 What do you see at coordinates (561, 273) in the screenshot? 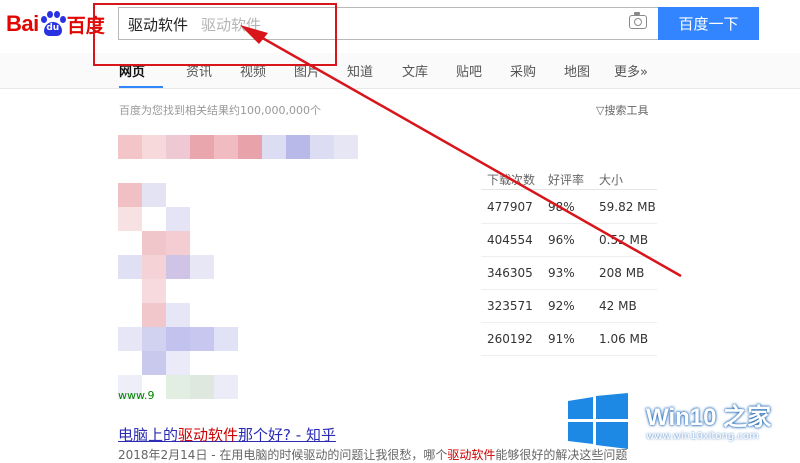
I see `rating-cell: 93%` at bounding box center [561, 273].